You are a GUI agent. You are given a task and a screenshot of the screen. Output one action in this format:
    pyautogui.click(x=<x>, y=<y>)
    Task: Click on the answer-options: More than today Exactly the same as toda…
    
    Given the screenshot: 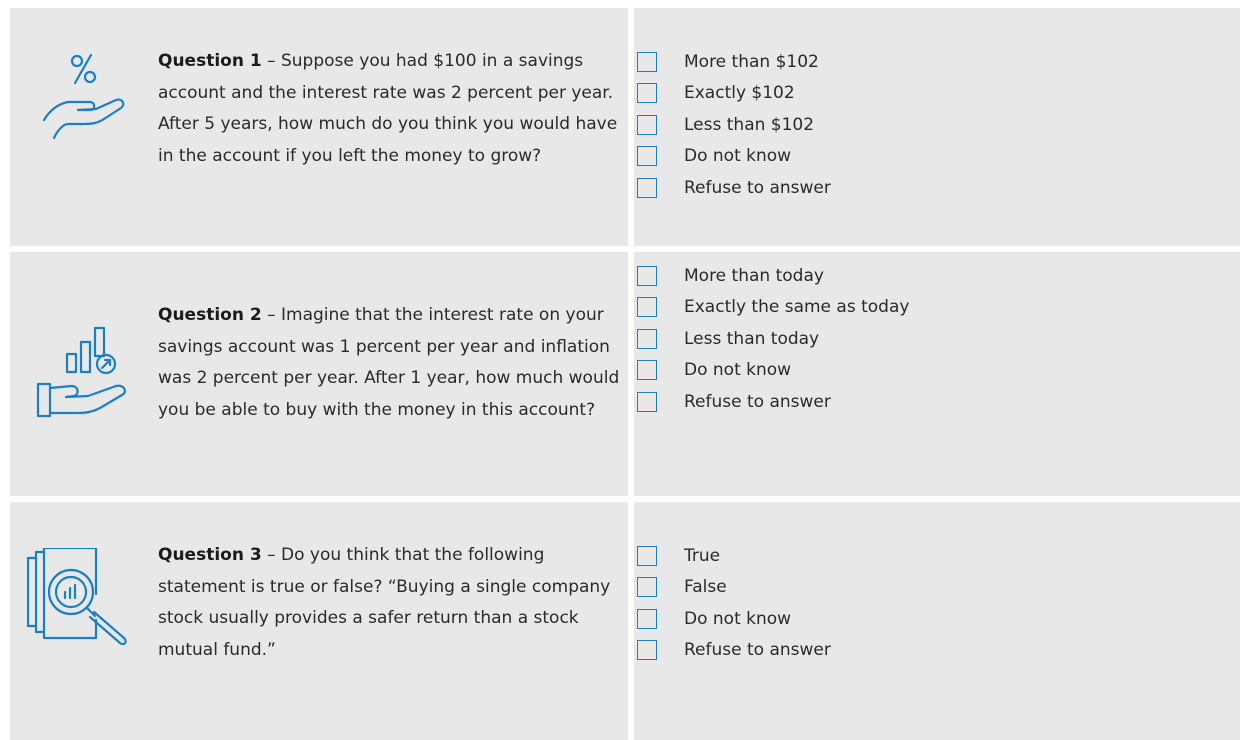 What is the action you would take?
    pyautogui.click(x=773, y=339)
    